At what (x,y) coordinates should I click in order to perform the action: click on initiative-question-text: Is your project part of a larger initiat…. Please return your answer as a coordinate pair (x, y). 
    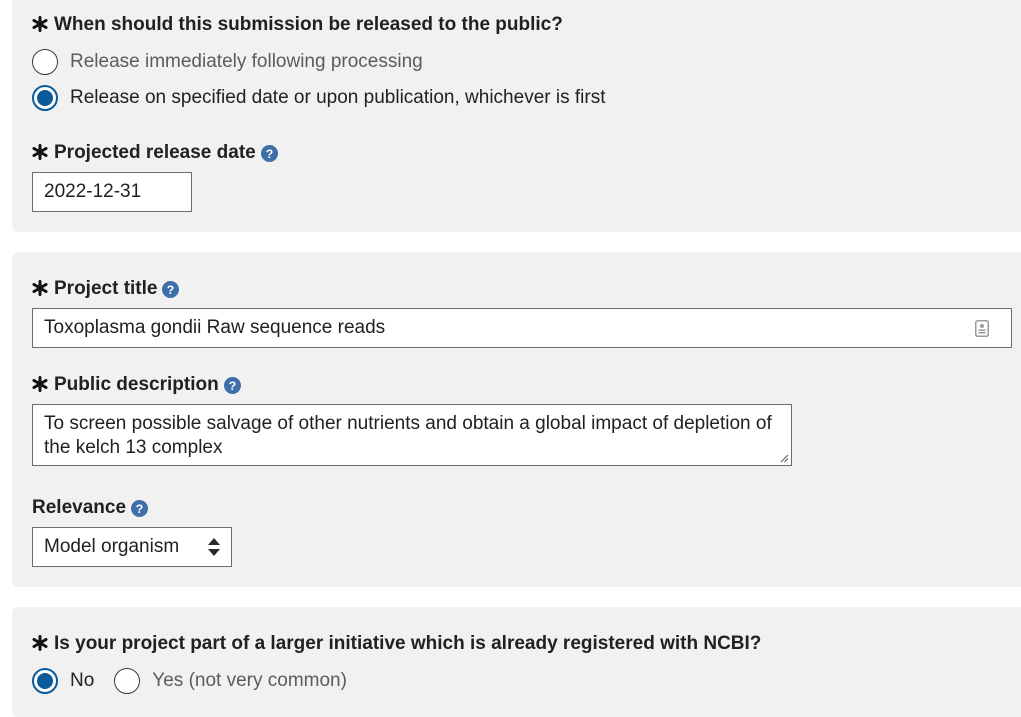
    Looking at the image, I should click on (408, 643).